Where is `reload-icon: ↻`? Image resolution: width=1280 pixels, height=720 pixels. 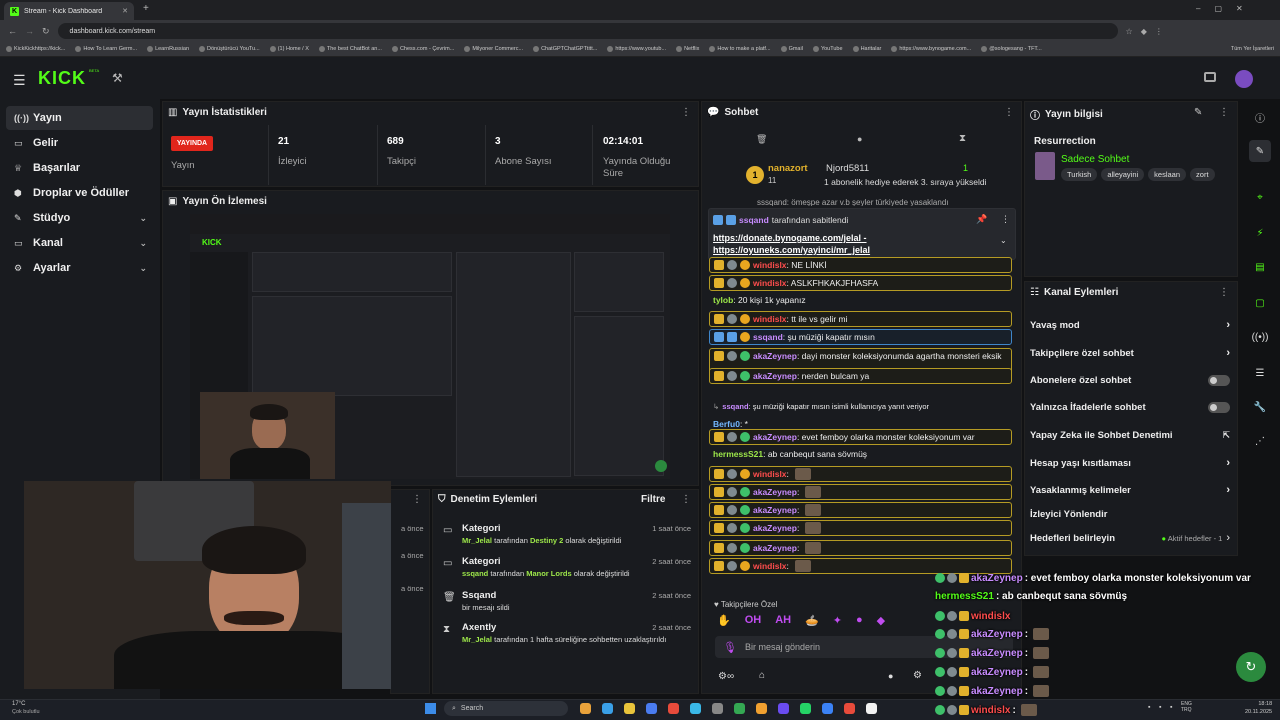
reload-icon: ↻ is located at coordinates (46, 31).